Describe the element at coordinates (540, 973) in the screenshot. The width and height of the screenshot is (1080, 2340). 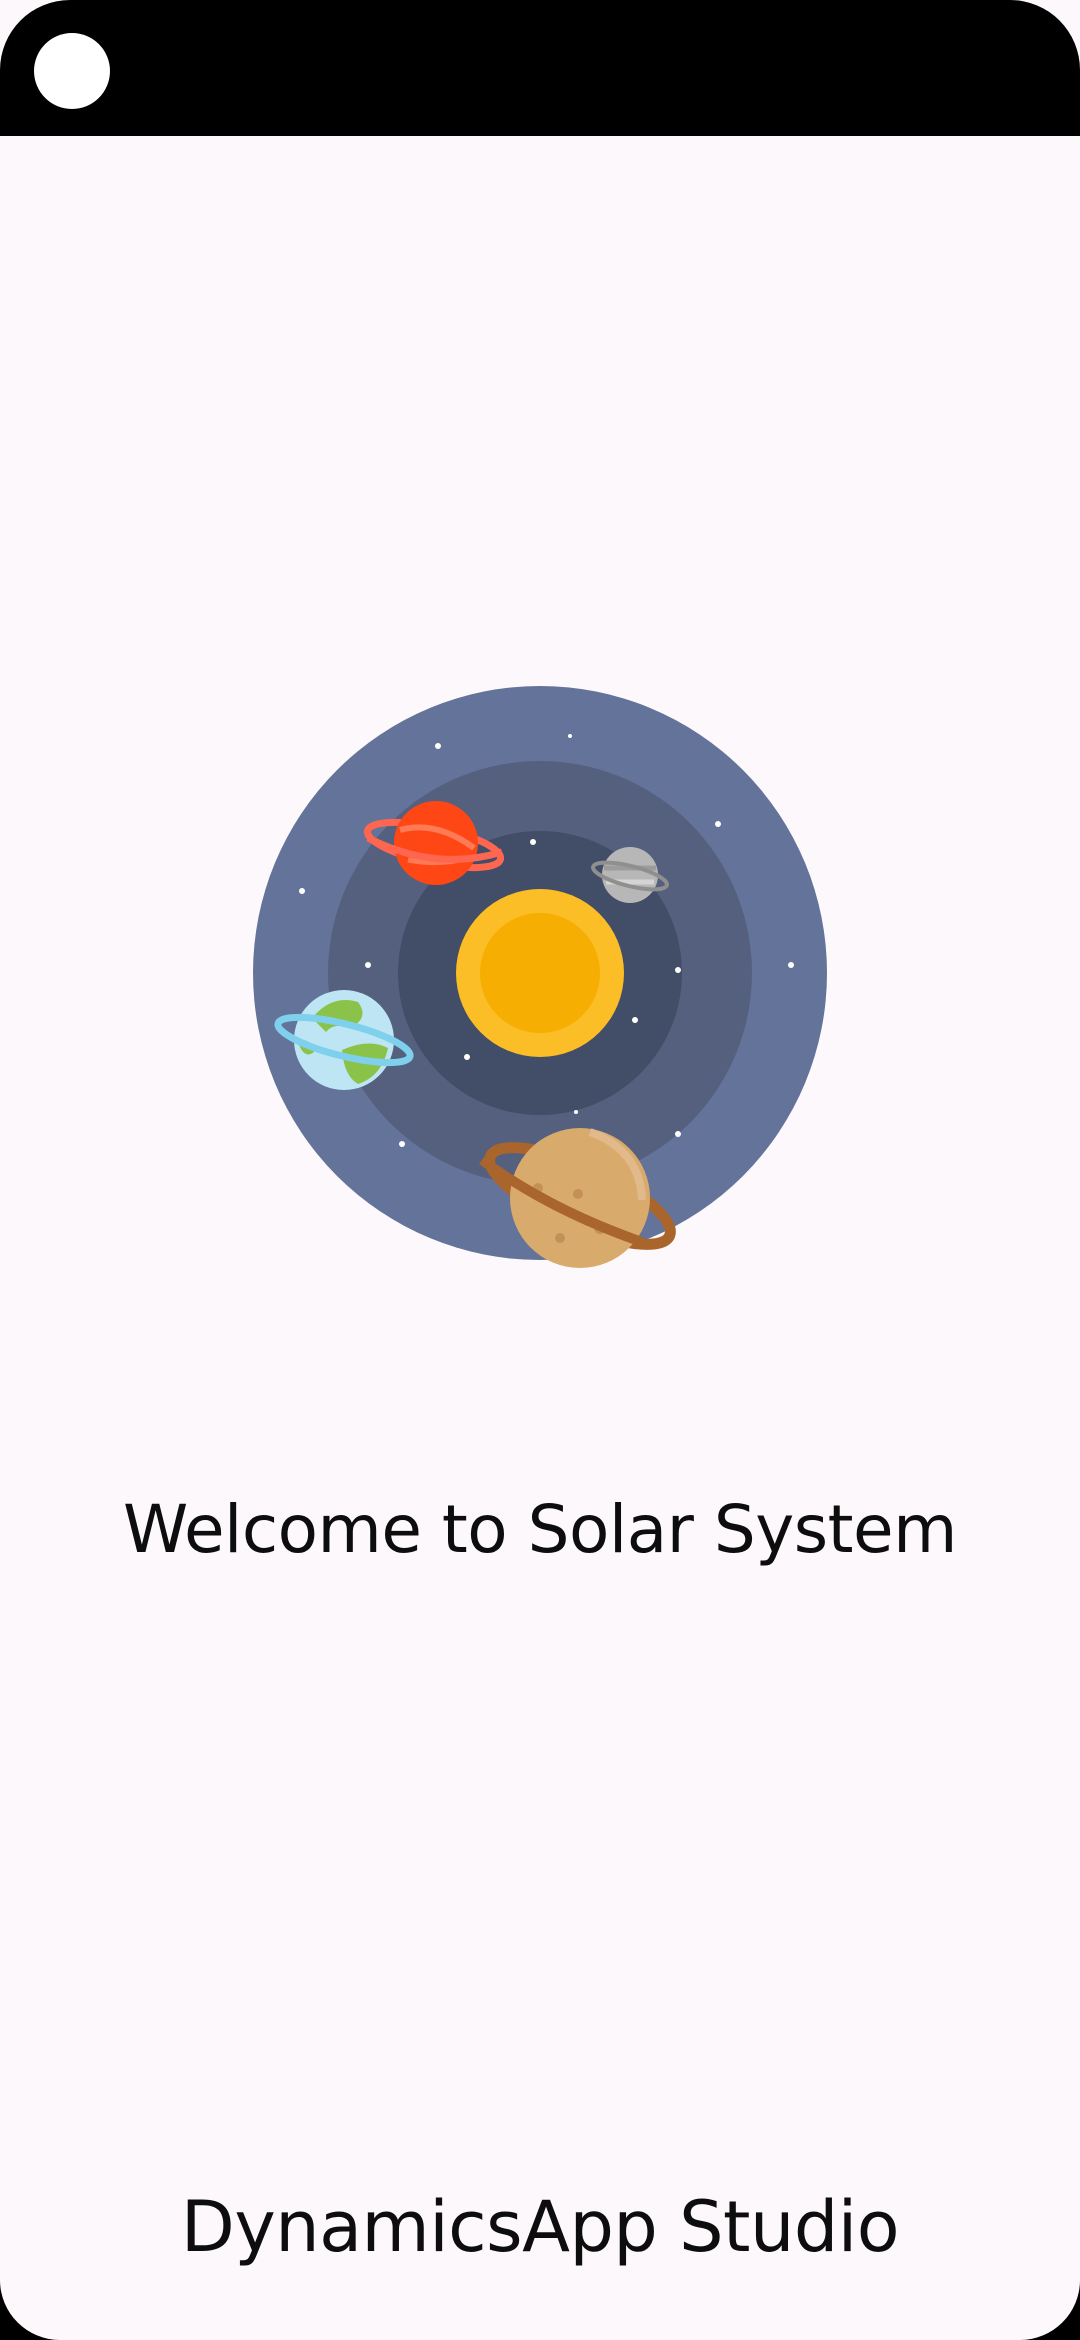
I see `sun` at that location.